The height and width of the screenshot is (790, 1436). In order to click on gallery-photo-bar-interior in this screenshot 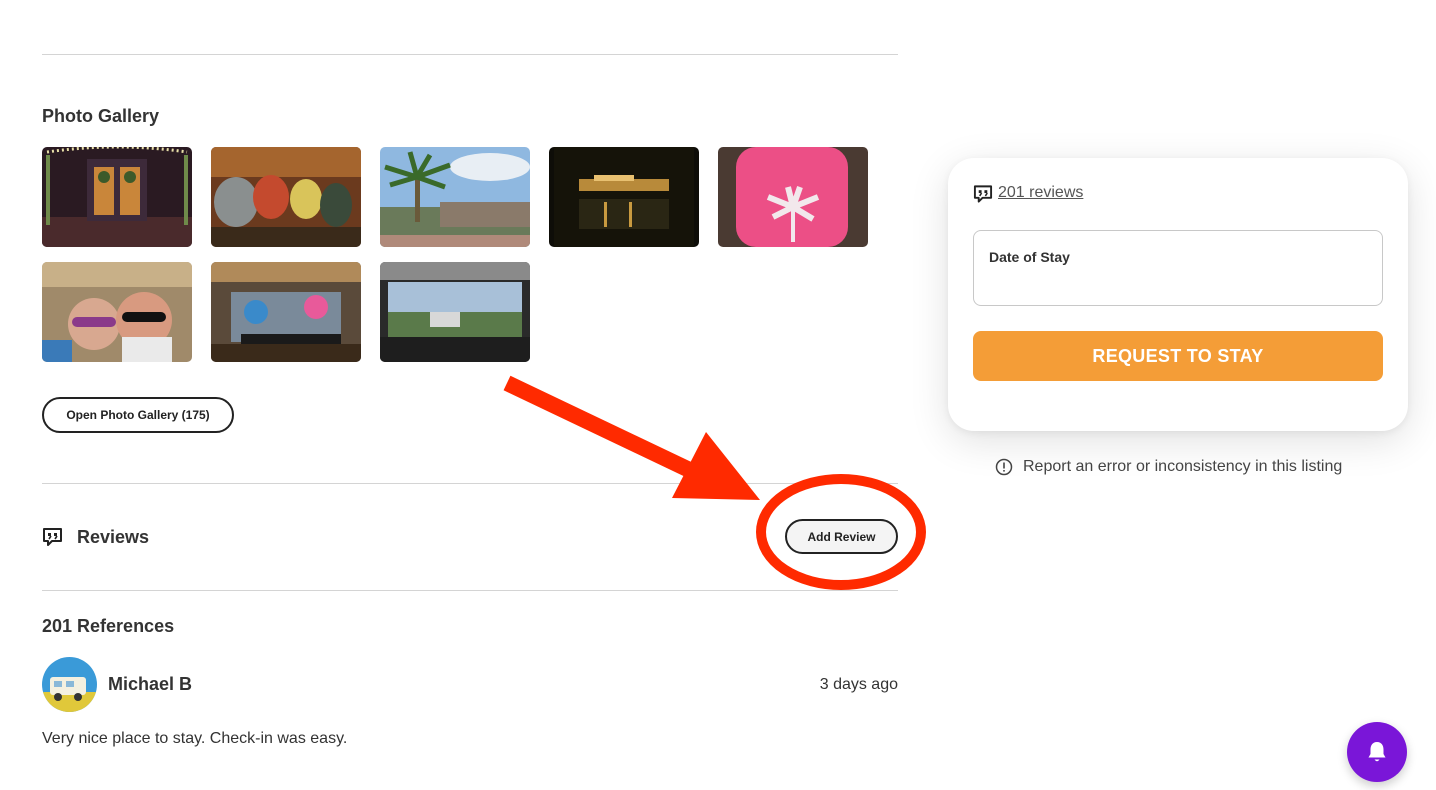, I will do `click(286, 197)`.